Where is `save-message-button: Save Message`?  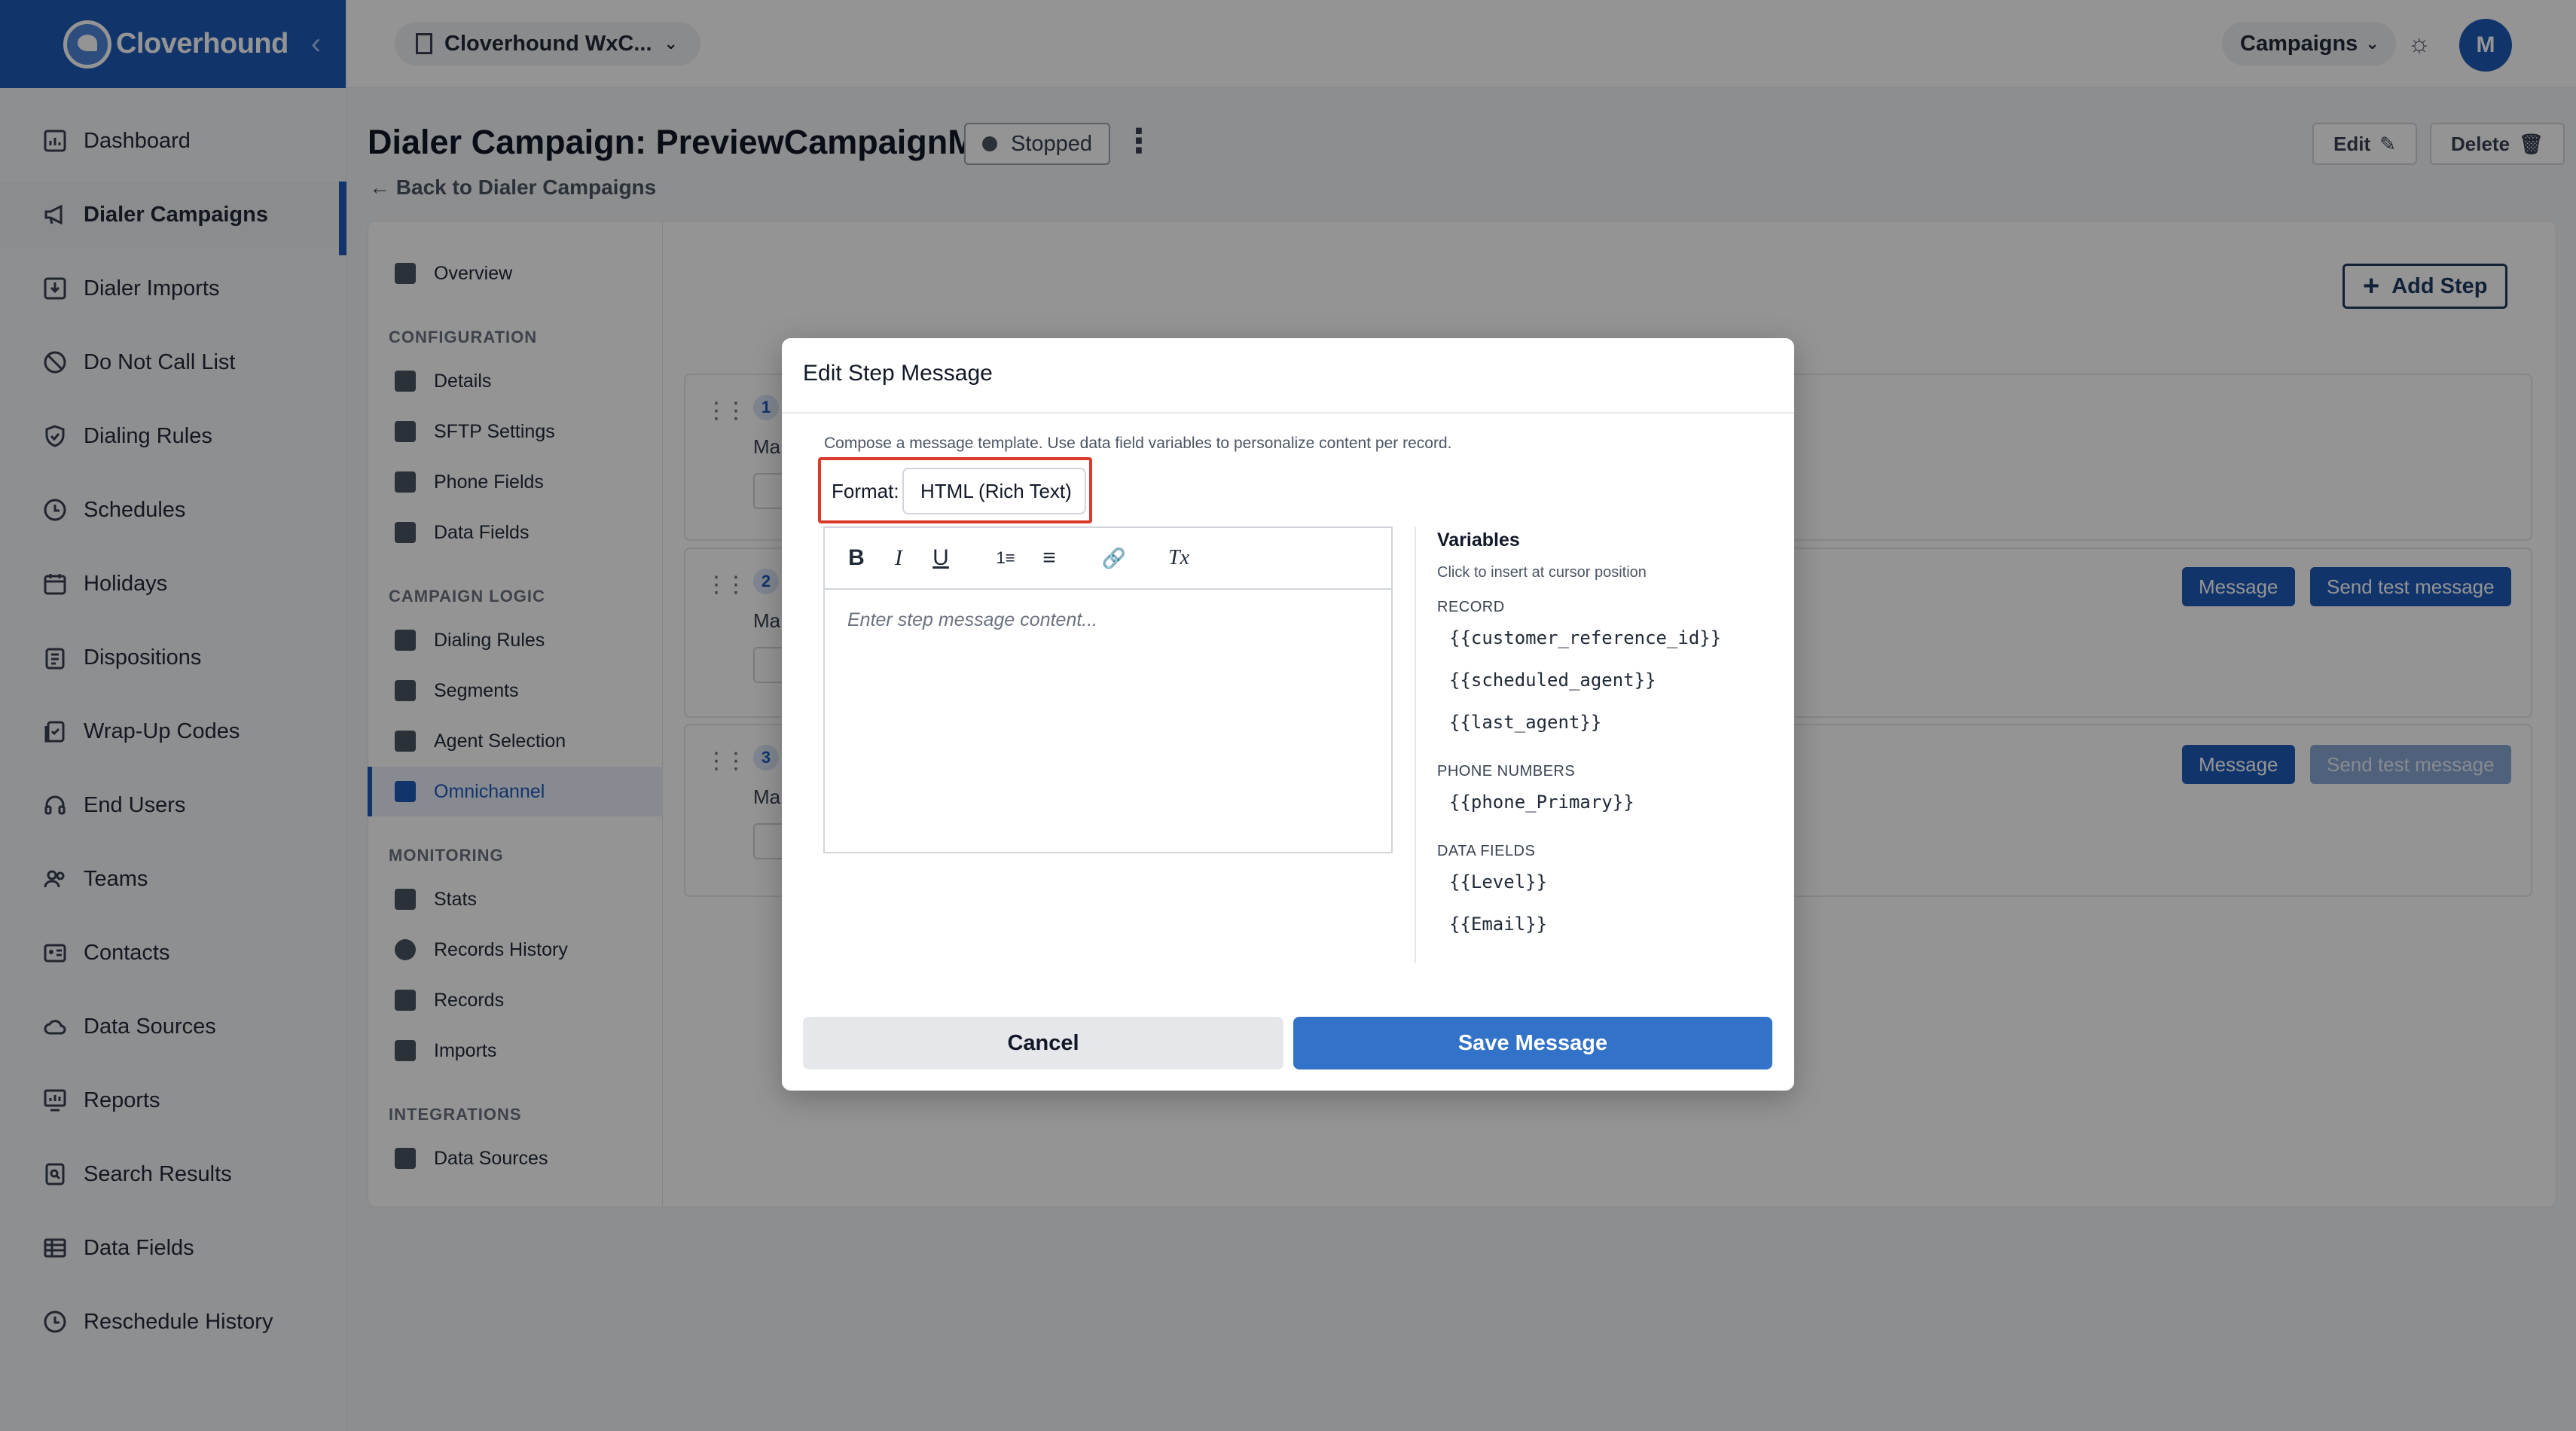
save-message-button: Save Message is located at coordinates (1533, 1043).